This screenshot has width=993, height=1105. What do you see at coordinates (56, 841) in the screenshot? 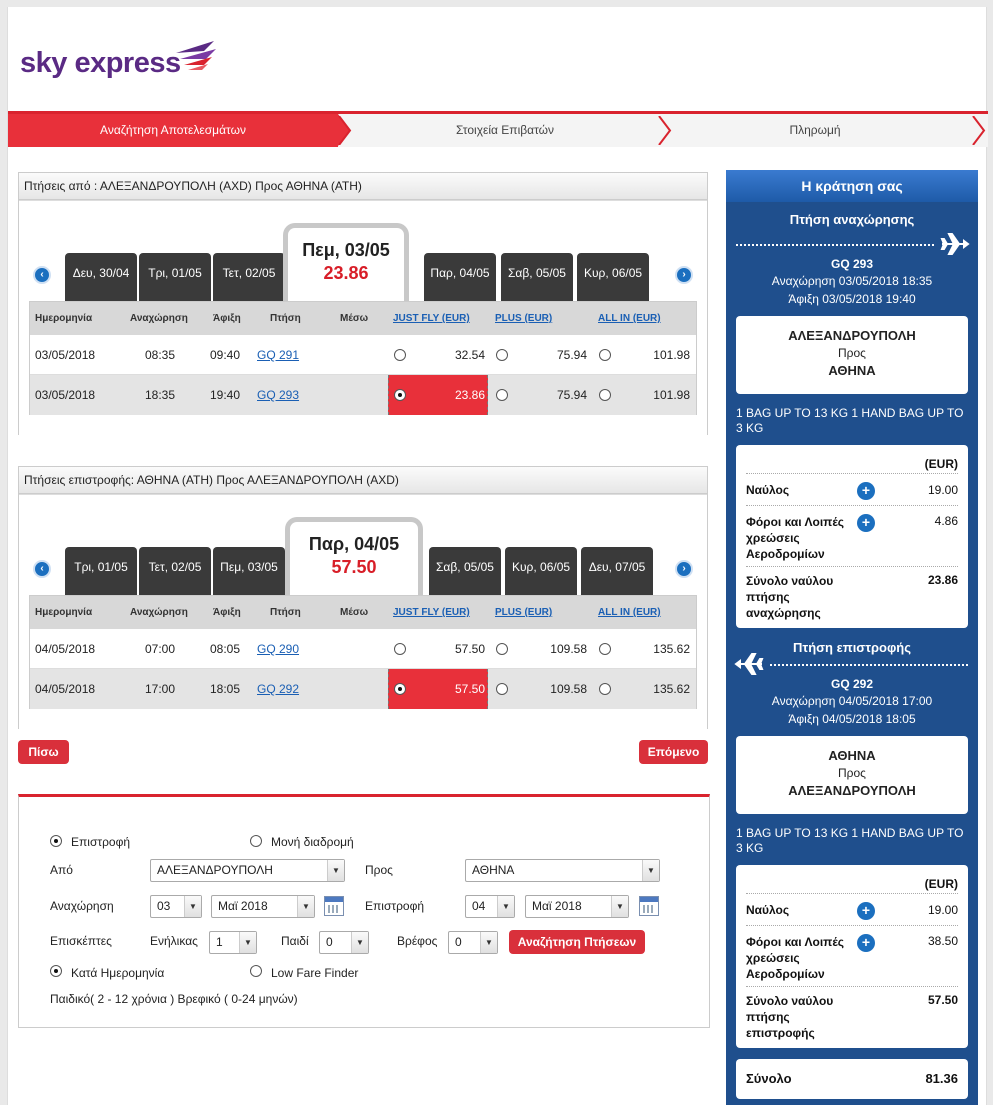
I see `trip-return-radio` at bounding box center [56, 841].